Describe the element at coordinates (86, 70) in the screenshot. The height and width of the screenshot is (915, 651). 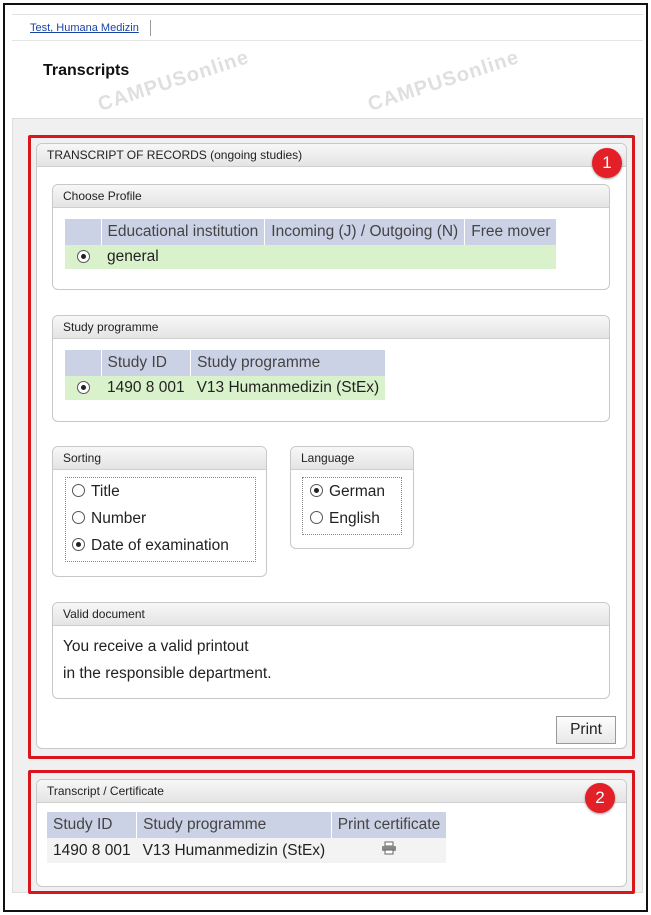
I see `page-title: Transcripts` at that location.